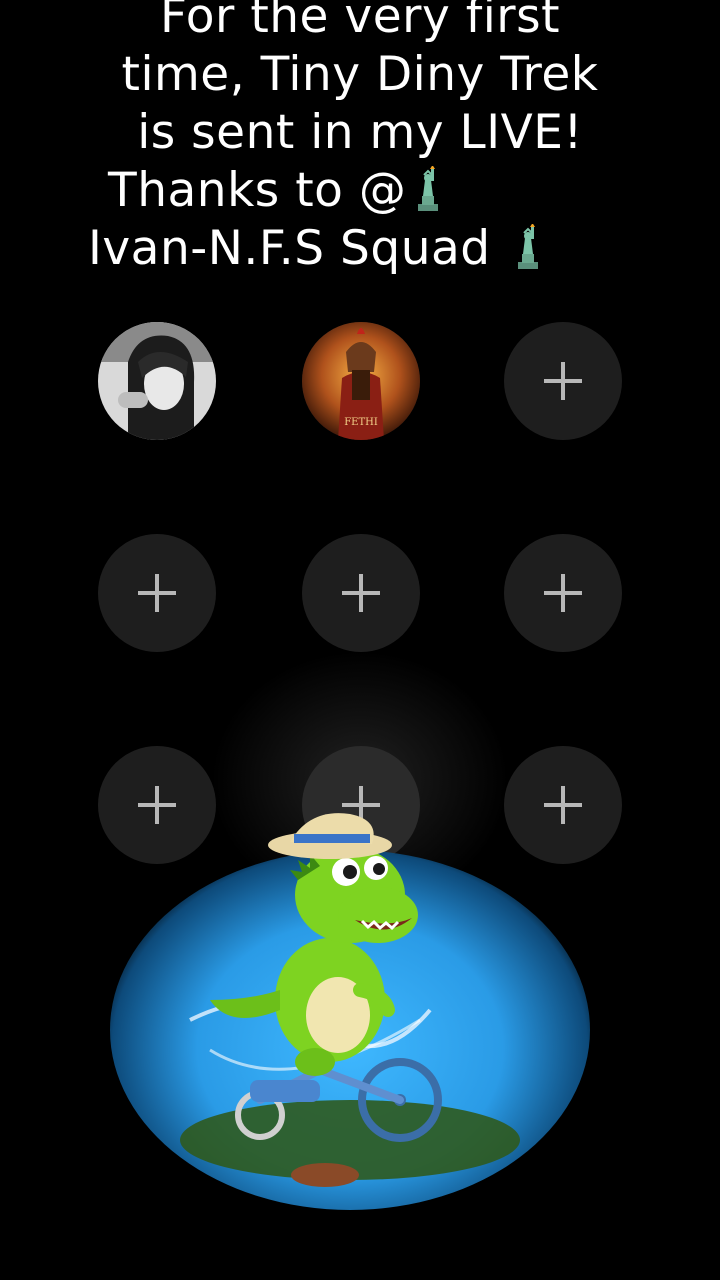 The image size is (720, 1280). Describe the element at coordinates (350, 1000) in the screenshot. I see `tiny-diny-trek-gift-animation` at that location.